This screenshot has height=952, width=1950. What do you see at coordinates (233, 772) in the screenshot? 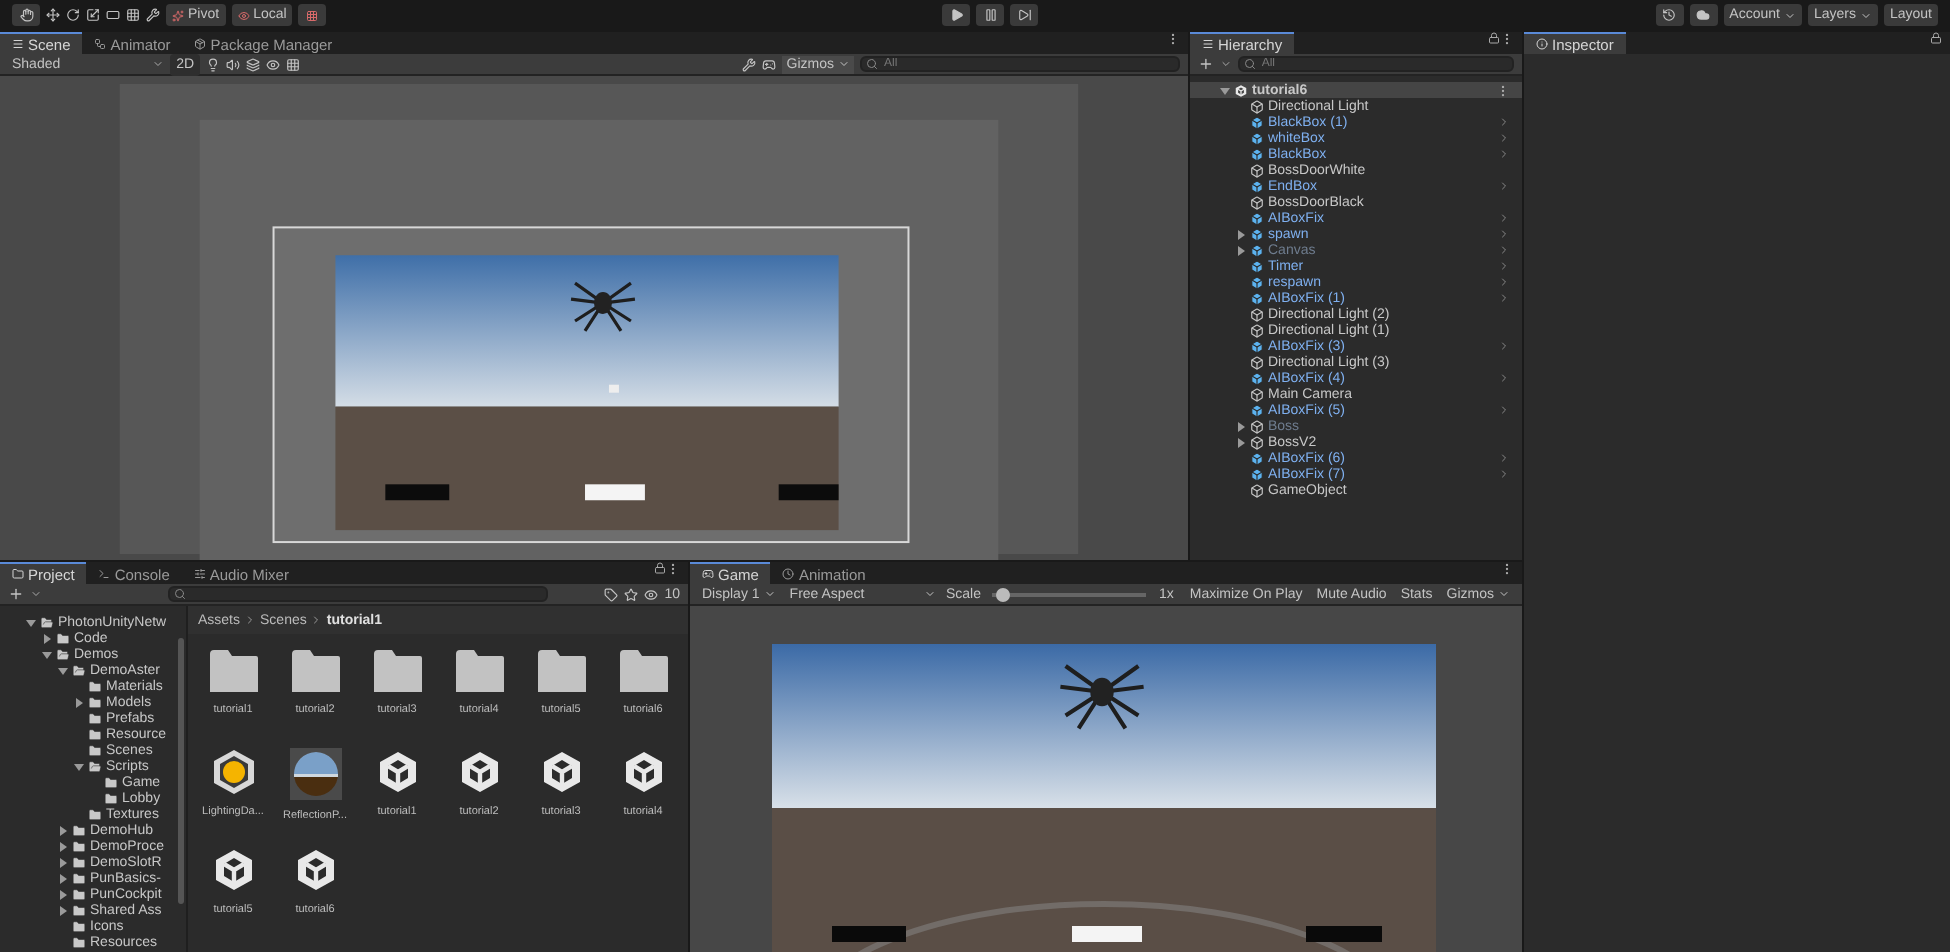
I see `lighting-settings-icon` at bounding box center [233, 772].